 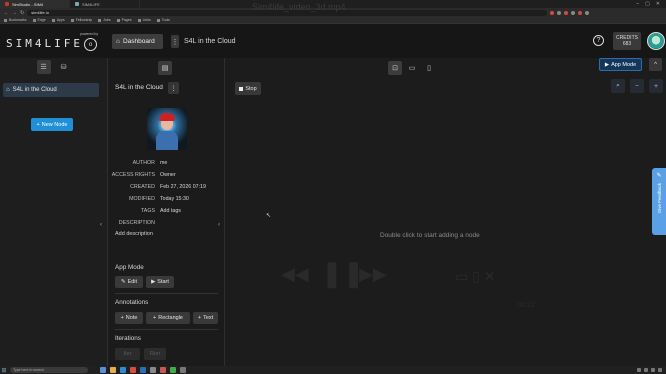 What do you see at coordinates (104, 20) in the screenshot?
I see `bookmark: Jobs` at bounding box center [104, 20].